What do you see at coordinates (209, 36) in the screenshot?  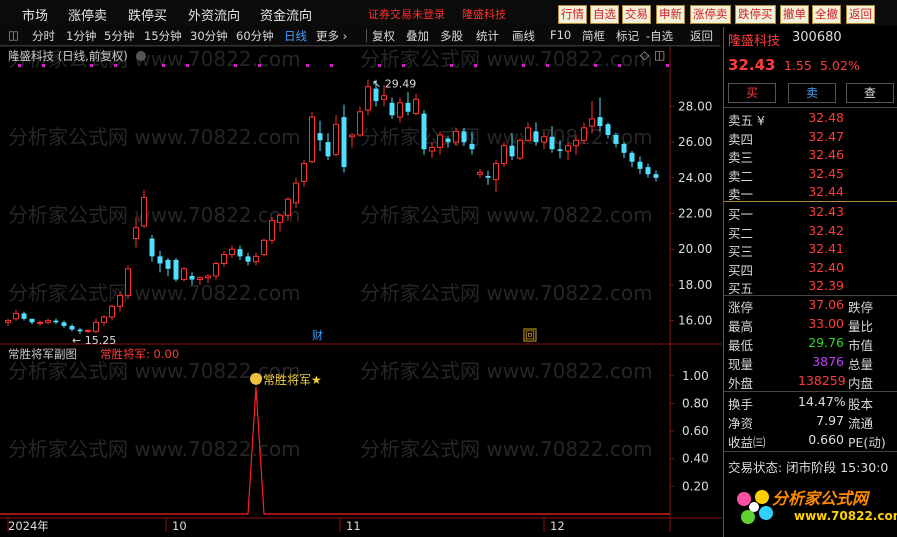 I see `period-30min: 30分钟` at bounding box center [209, 36].